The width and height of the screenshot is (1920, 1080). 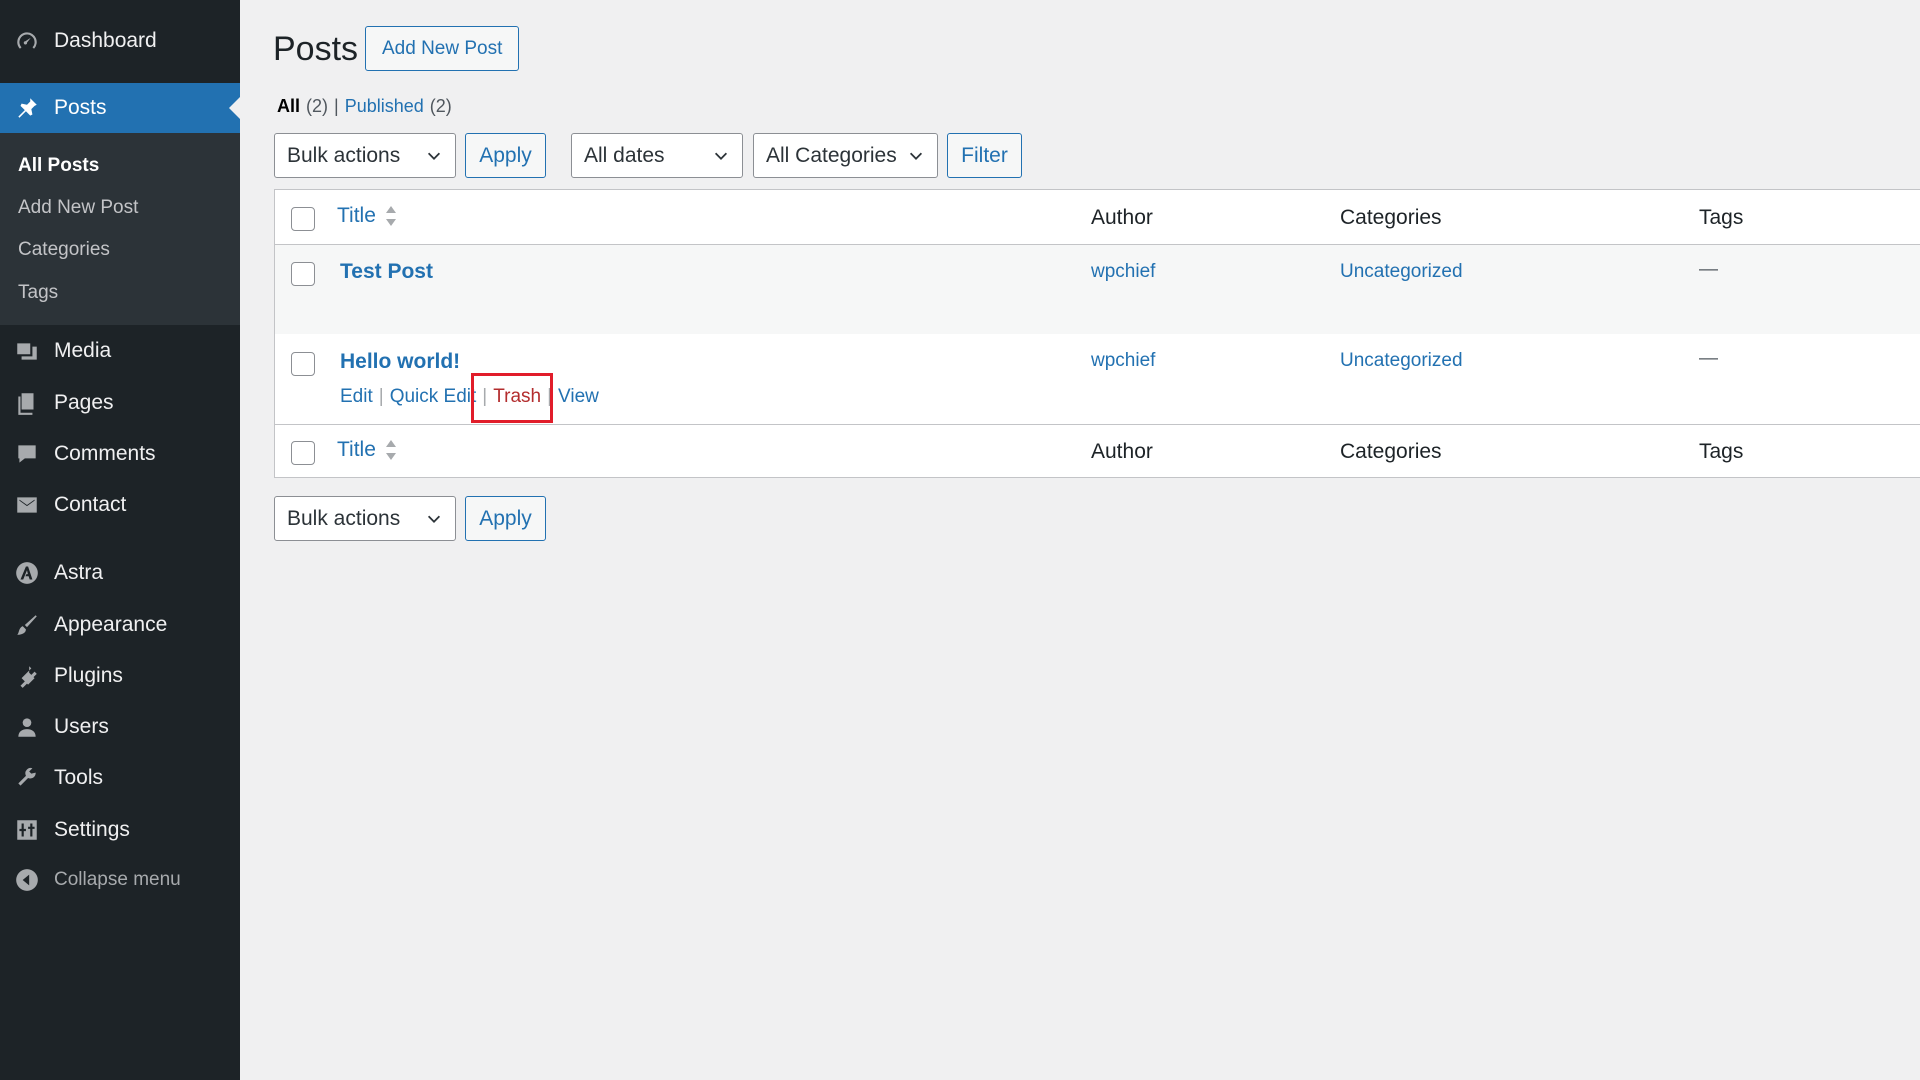 What do you see at coordinates (390, 216) in the screenshot?
I see `sort-icon` at bounding box center [390, 216].